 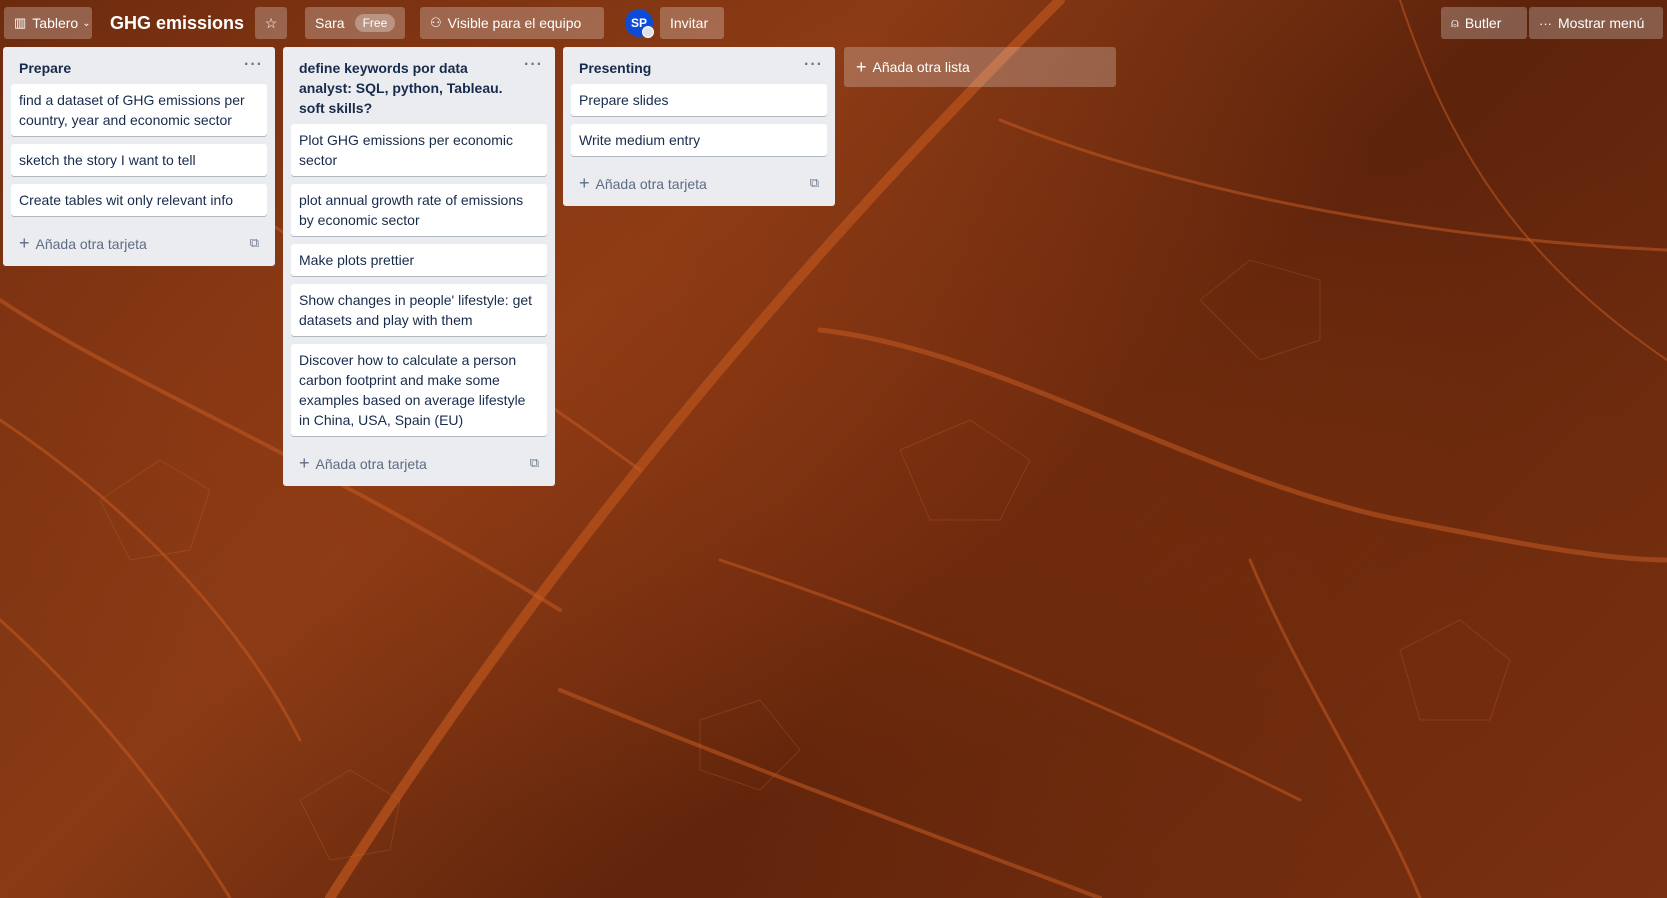 I want to click on star-icon: ☆, so click(x=271, y=22).